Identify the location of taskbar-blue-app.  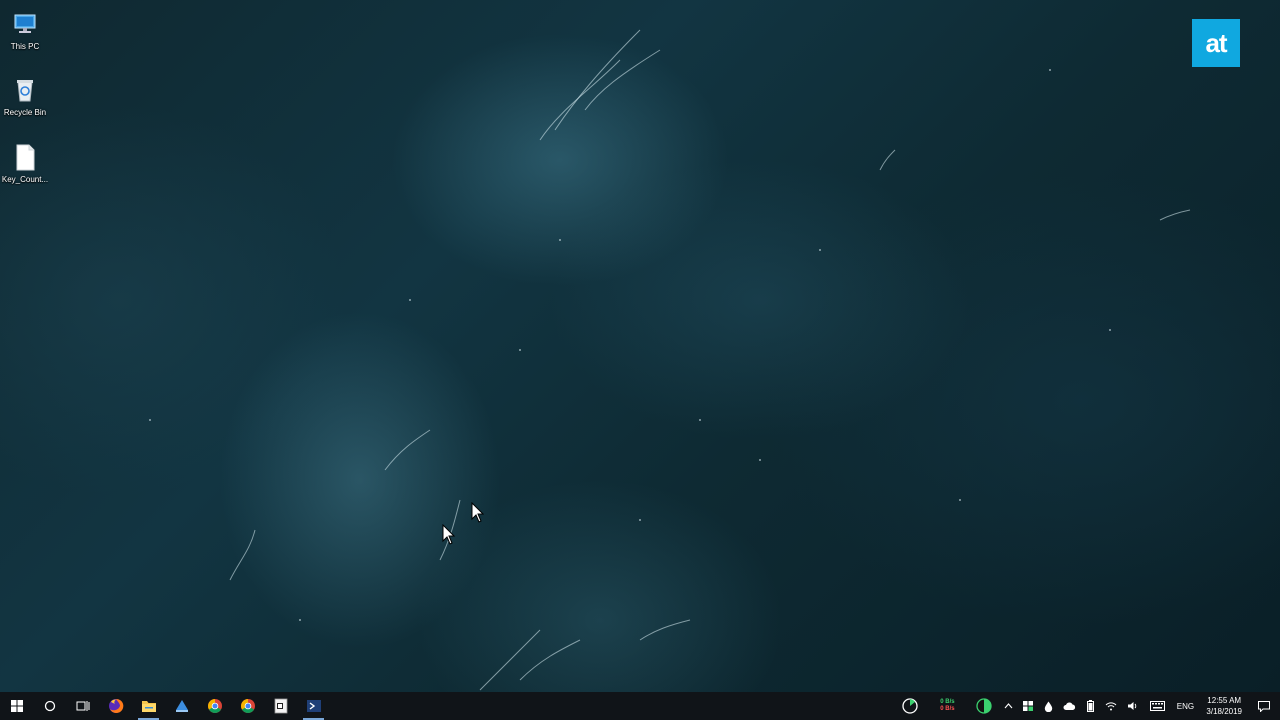
(181, 706).